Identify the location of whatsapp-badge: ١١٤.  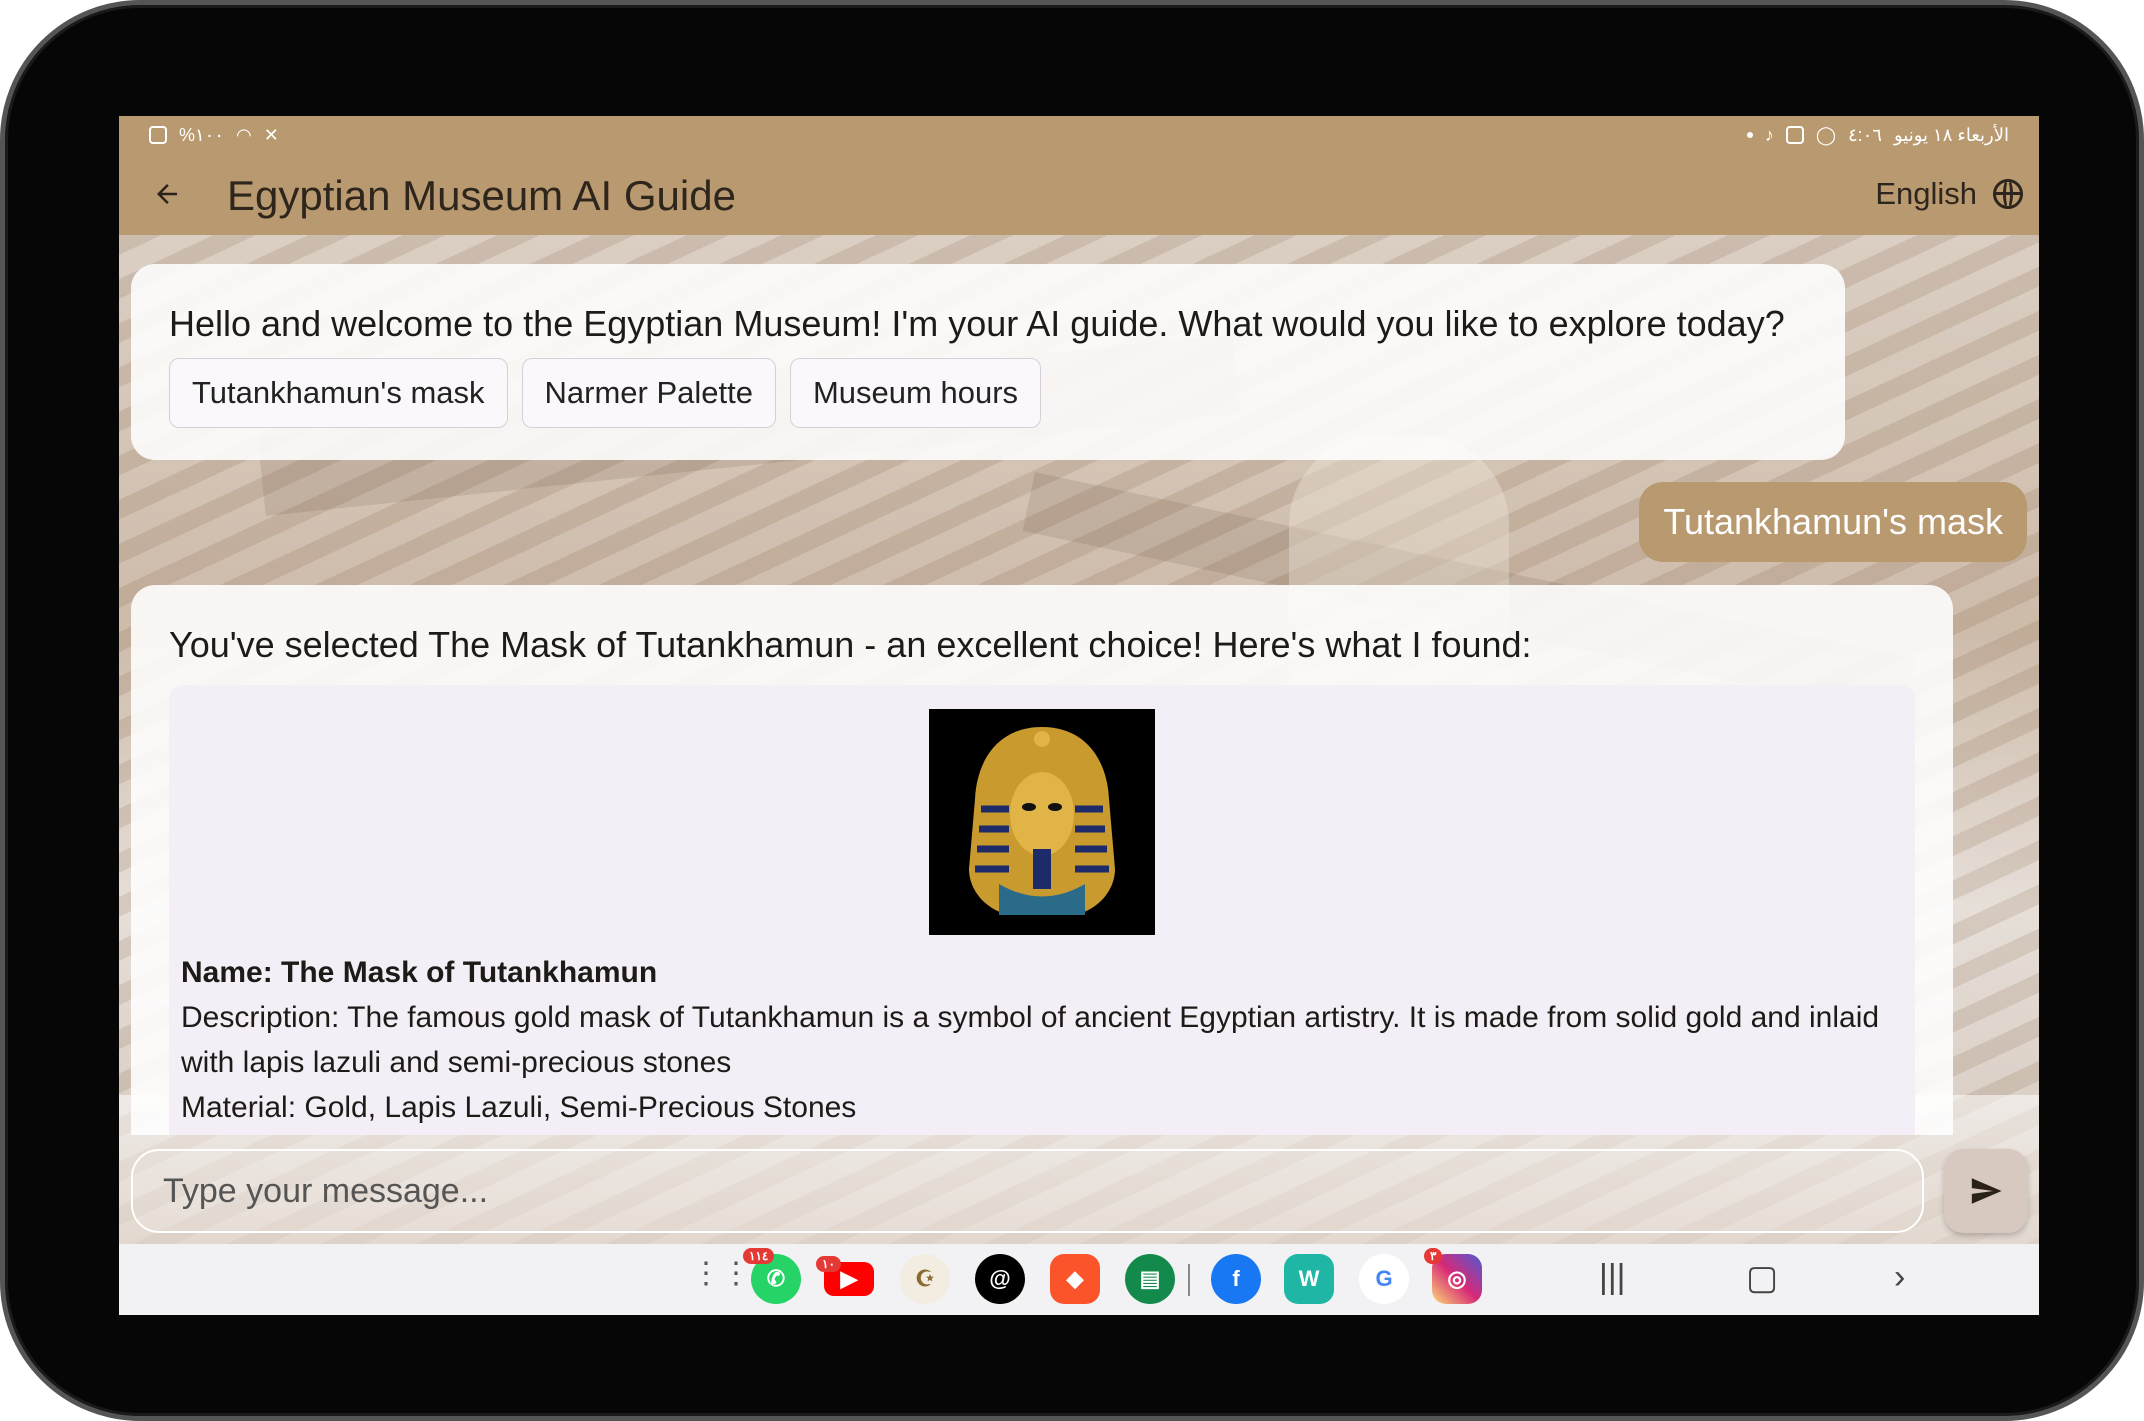
(759, 1256).